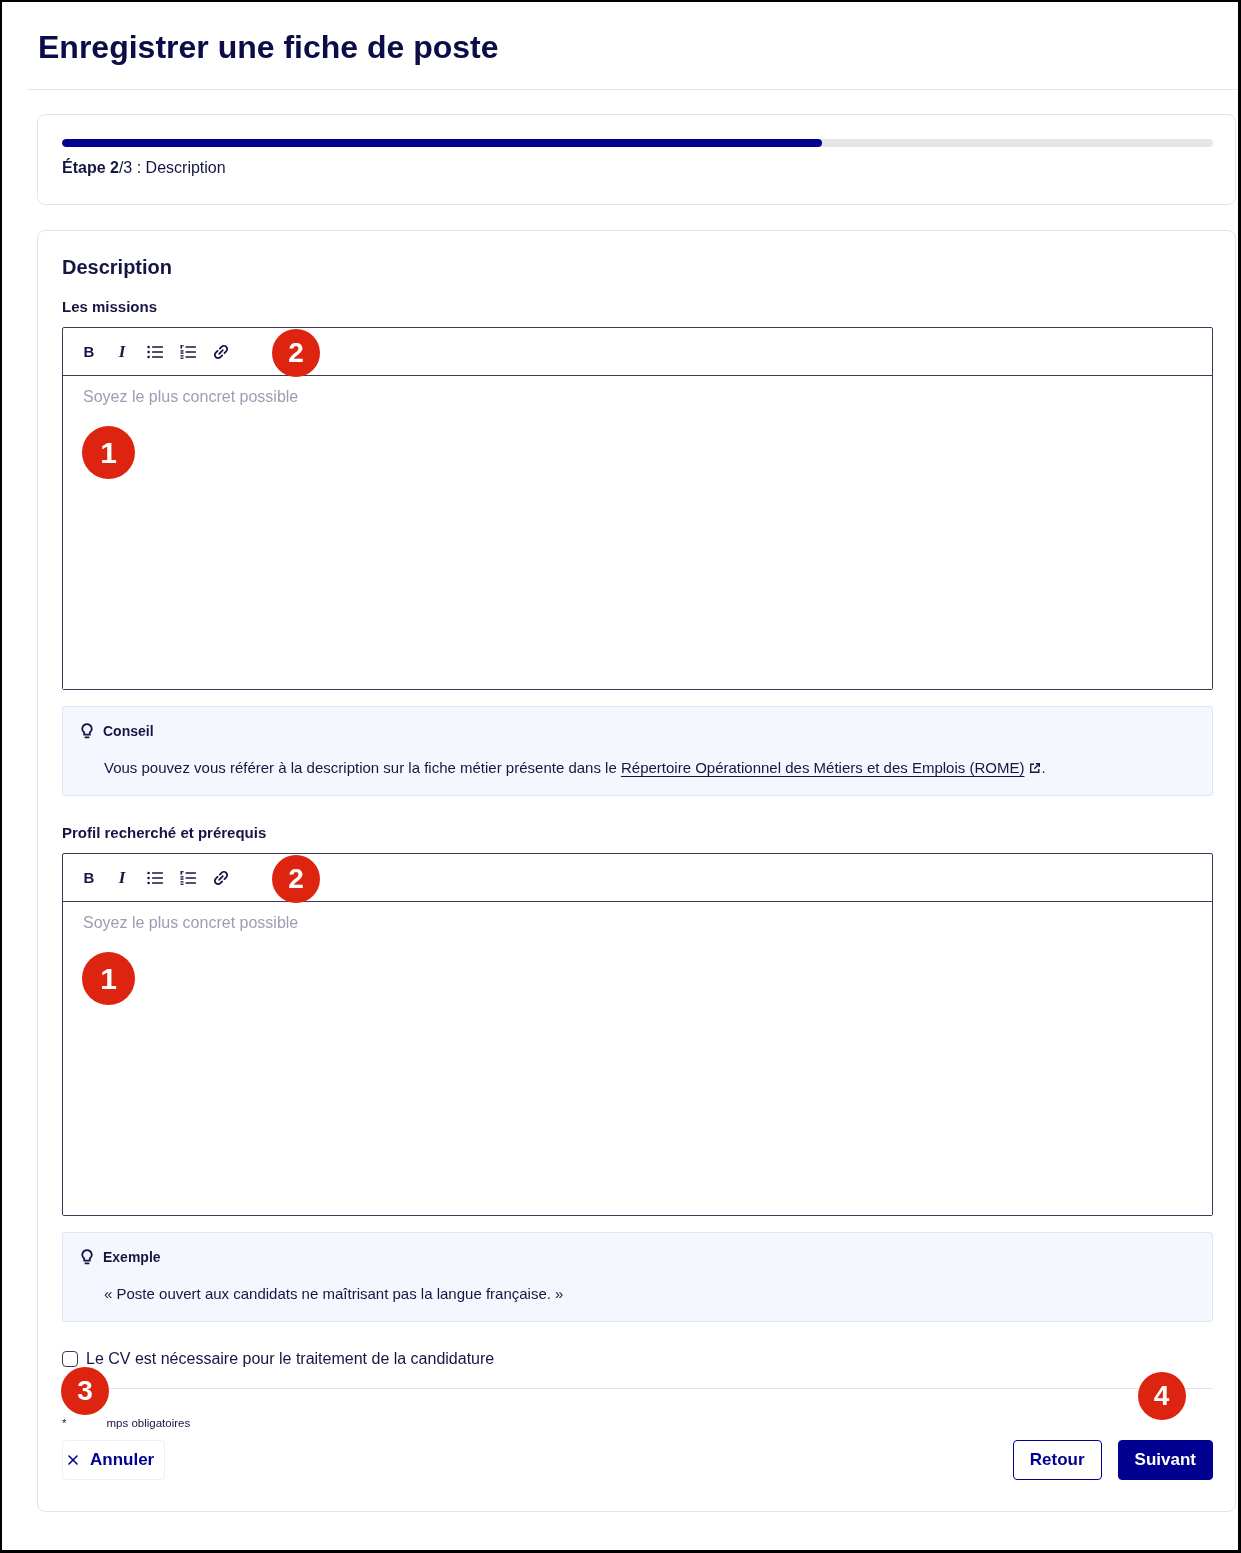 The height and width of the screenshot is (1553, 1241). I want to click on tip-text: Vous pouvez vous référer à la description sur la fiche métier présente dans le Répertoire Opérationnel des Métiers et des Emplois (ROME) ., so click(575, 768).